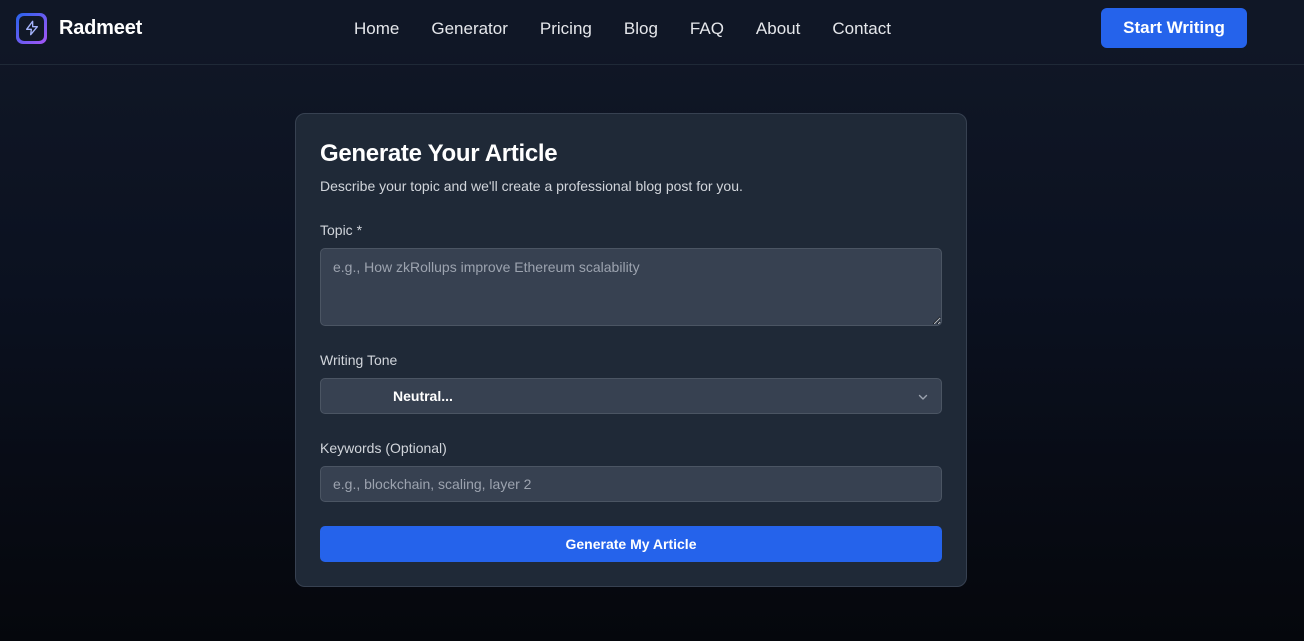 The width and height of the screenshot is (1304, 641). I want to click on nav-link-home: Home, so click(376, 29).